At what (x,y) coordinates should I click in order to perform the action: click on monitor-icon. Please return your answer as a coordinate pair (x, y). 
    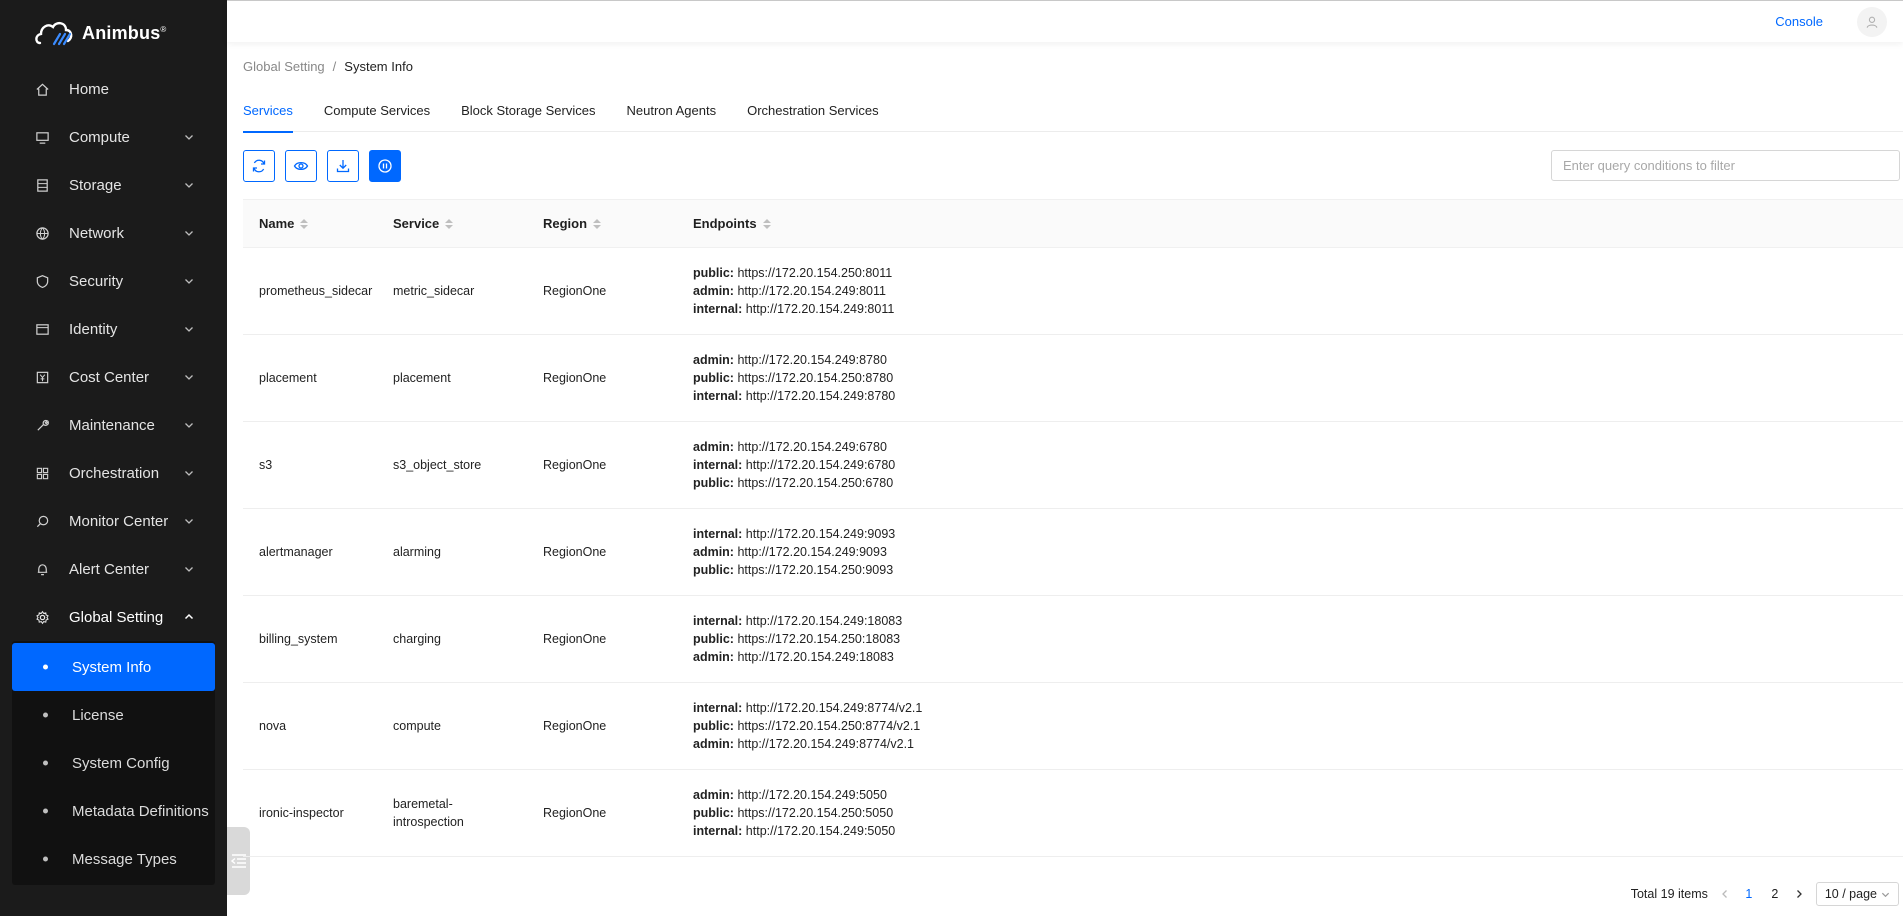
    Looking at the image, I should click on (42, 137).